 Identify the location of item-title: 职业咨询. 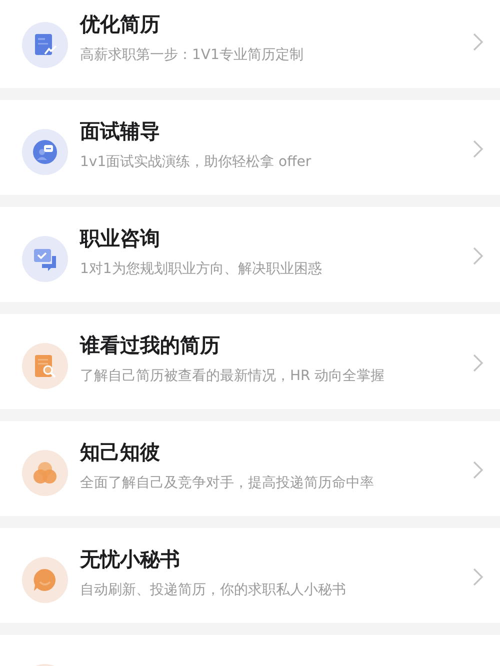
(120, 238).